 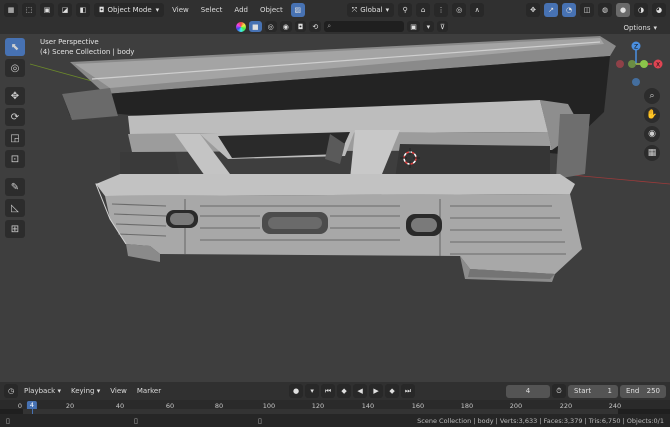 What do you see at coordinates (405, 10) in the screenshot?
I see `pivot-icon: ⚲` at bounding box center [405, 10].